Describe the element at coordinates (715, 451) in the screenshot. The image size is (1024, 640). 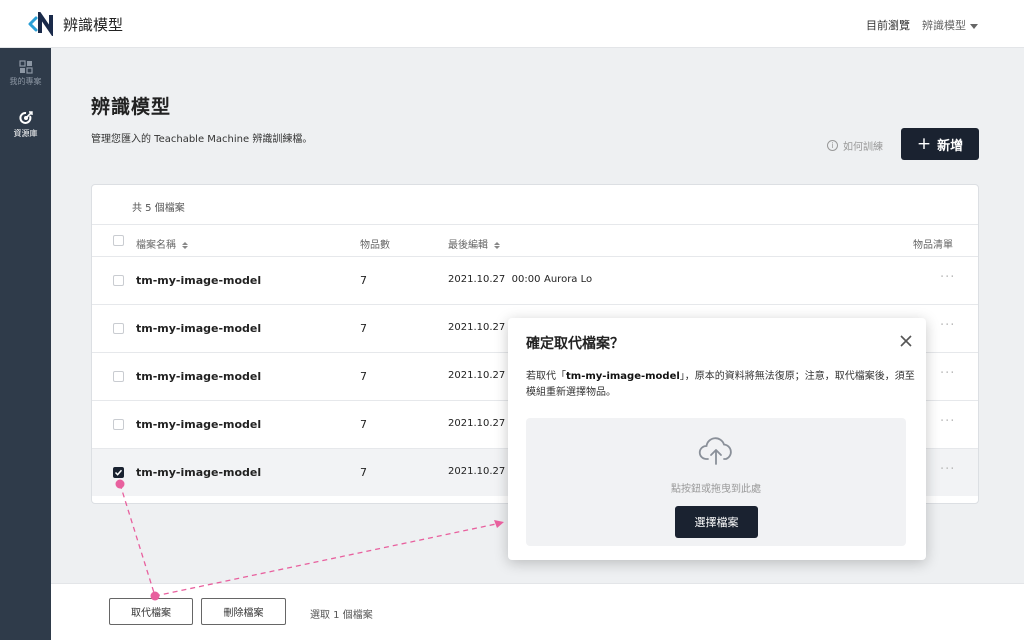
I see `cloud-upload-icon` at that location.